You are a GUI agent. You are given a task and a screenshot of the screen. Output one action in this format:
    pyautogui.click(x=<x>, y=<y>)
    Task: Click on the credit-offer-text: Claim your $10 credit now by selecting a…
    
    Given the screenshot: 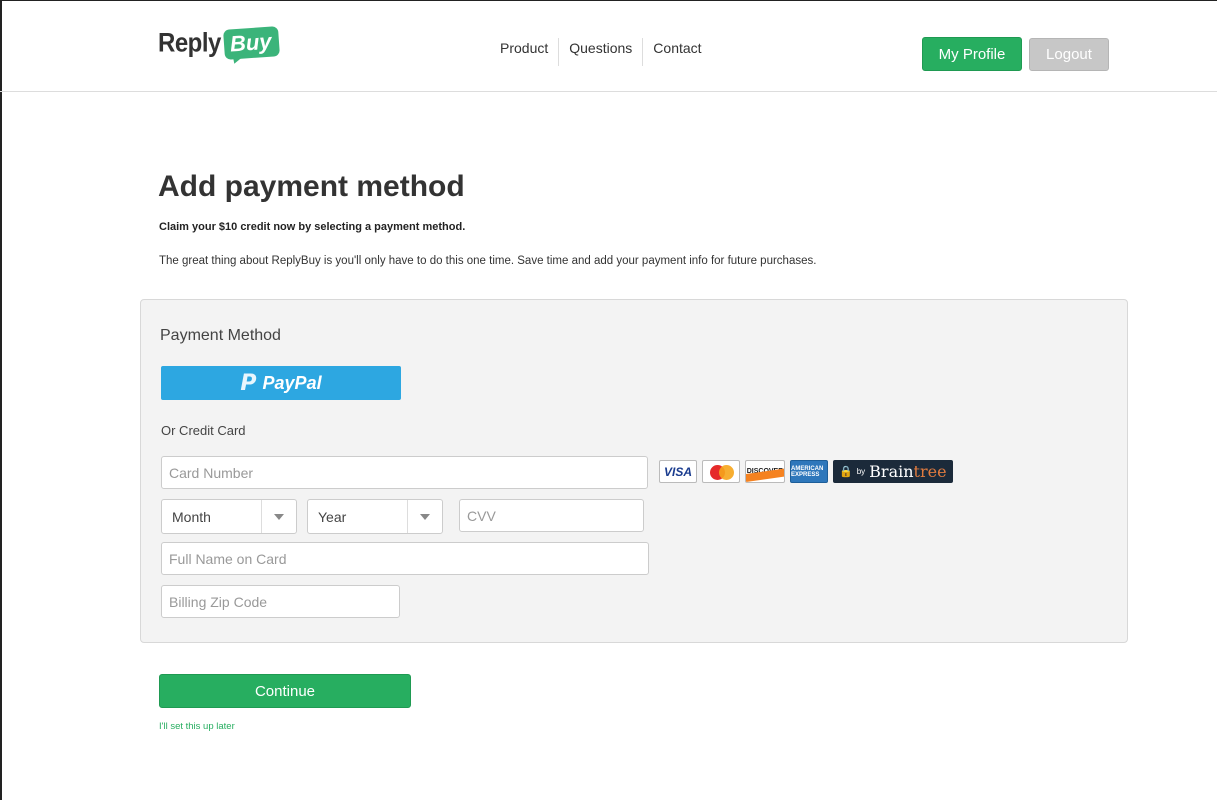 What is the action you would take?
    pyautogui.click(x=312, y=227)
    